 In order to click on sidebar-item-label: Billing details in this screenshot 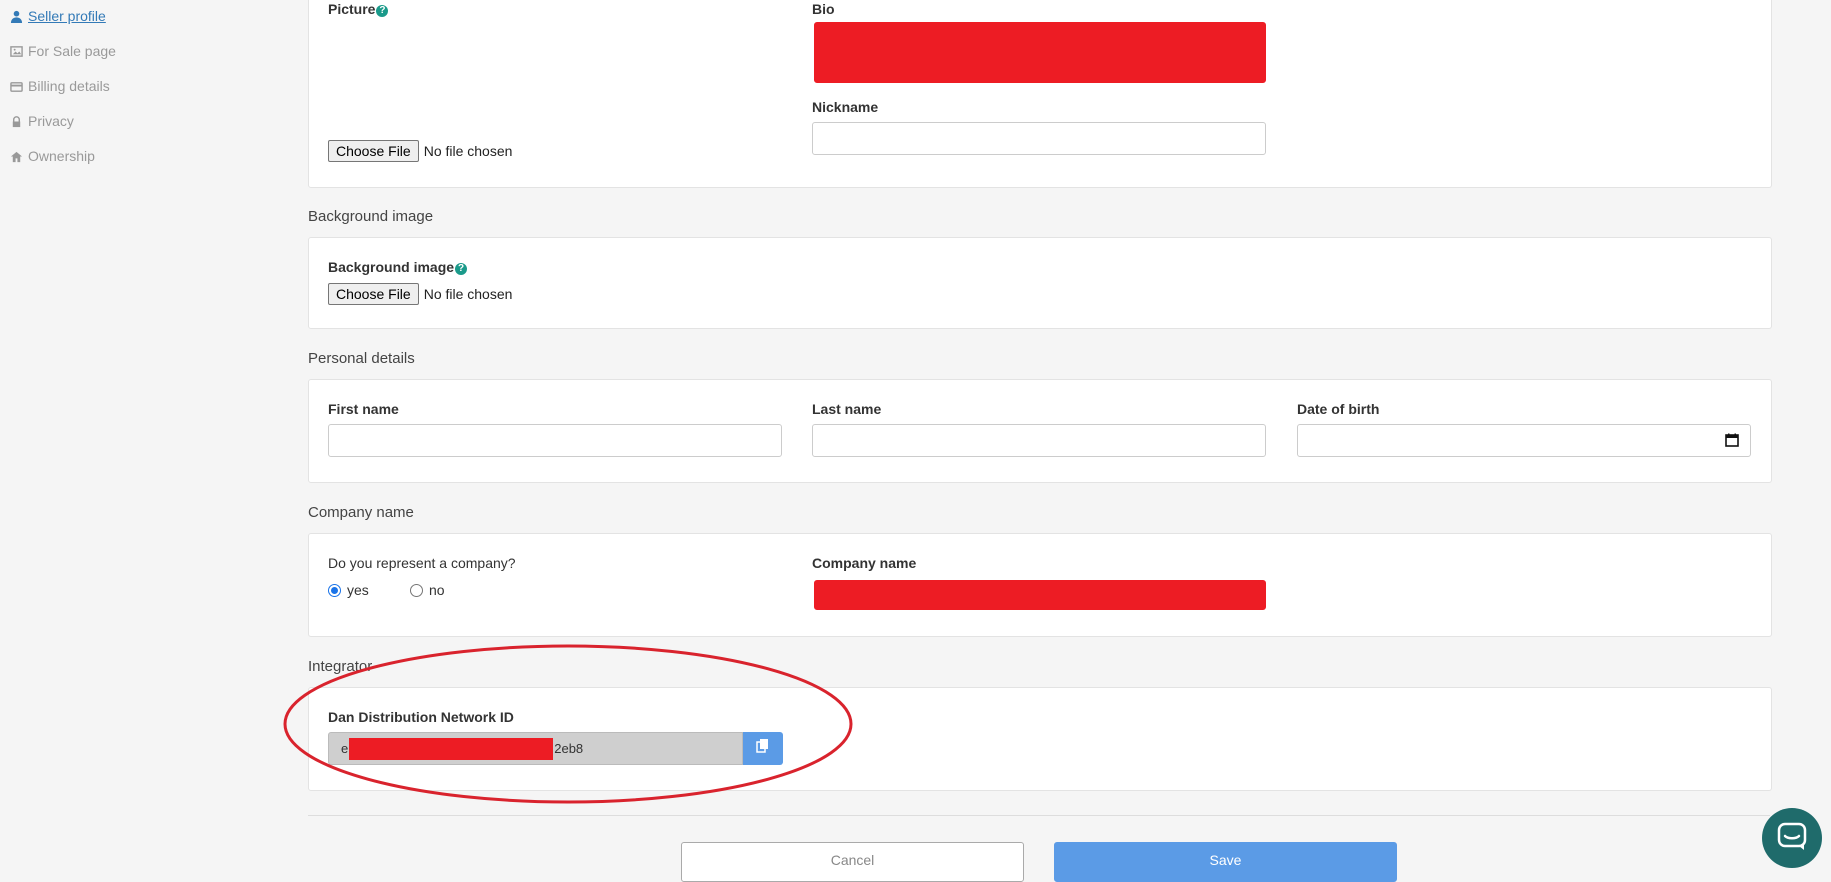, I will do `click(69, 86)`.